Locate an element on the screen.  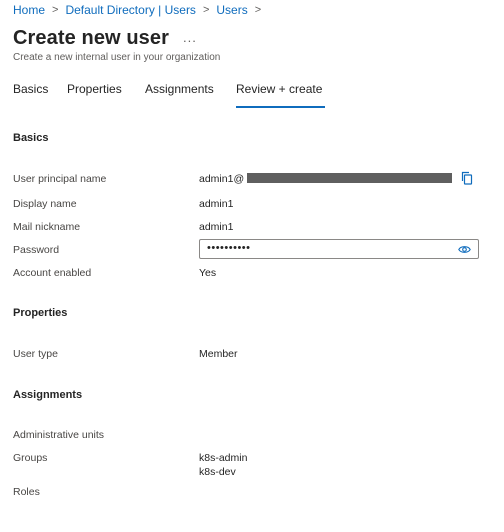
tab-basics: Basics is located at coordinates (30, 94).